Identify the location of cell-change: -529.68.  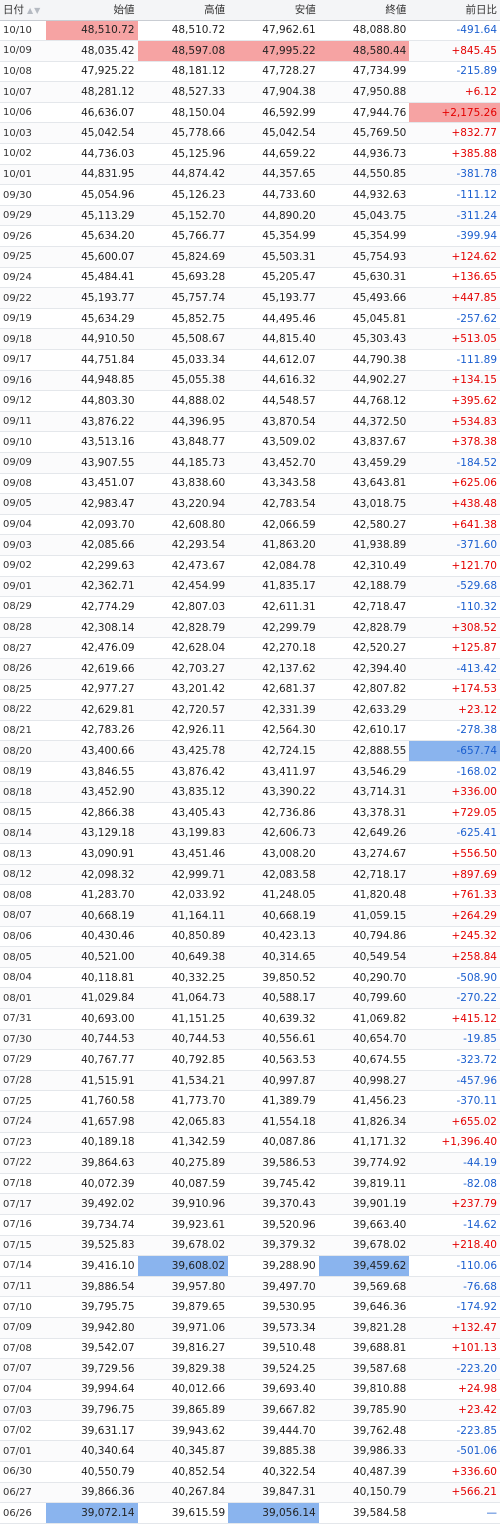
(454, 587).